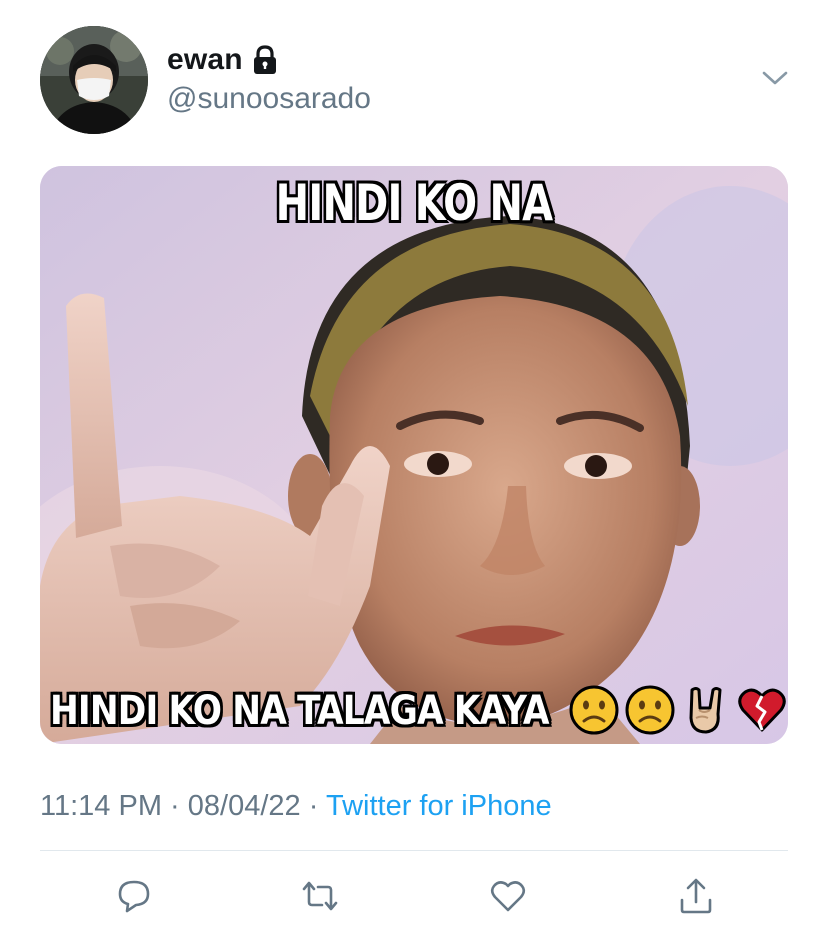 The height and width of the screenshot is (940, 828). Describe the element at coordinates (244, 806) in the screenshot. I see `tweet-date: 08/04/22` at that location.